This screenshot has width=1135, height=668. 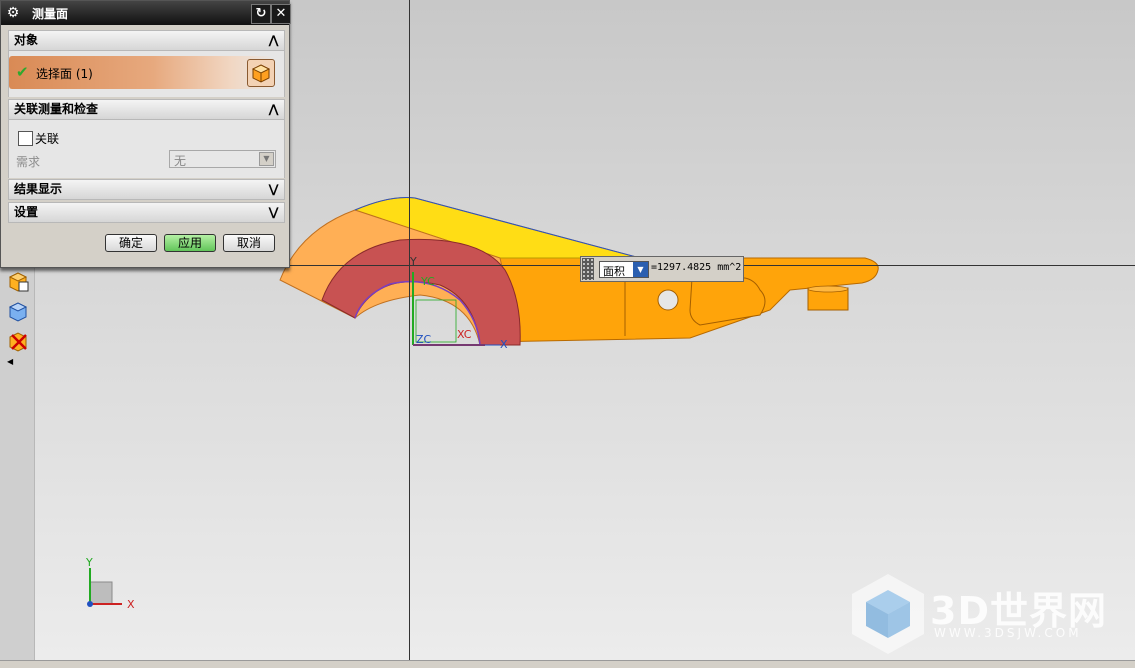 What do you see at coordinates (146, 212) in the screenshot?
I see `section-settings-header: 设置 ⋁` at bounding box center [146, 212].